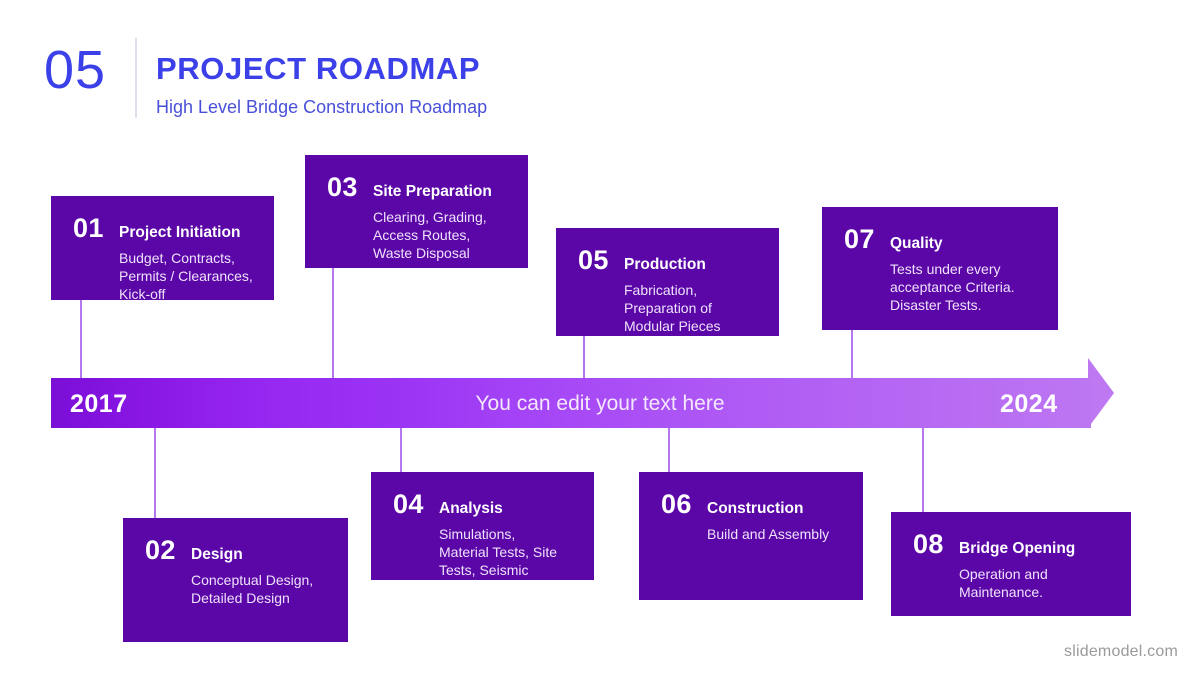 The width and height of the screenshot is (1200, 675). Describe the element at coordinates (1003, 583) in the screenshot. I see `milestone-description: Operation and Maintenance.` at that location.